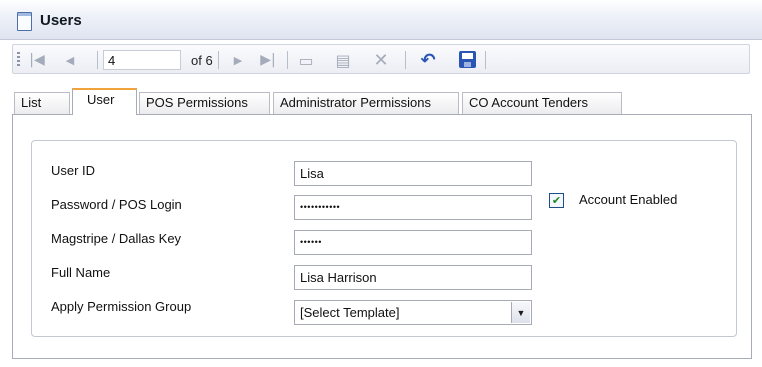 Image resolution: width=762 pixels, height=367 pixels. What do you see at coordinates (73, 170) in the screenshot?
I see `user-id-label: User ID` at bounding box center [73, 170].